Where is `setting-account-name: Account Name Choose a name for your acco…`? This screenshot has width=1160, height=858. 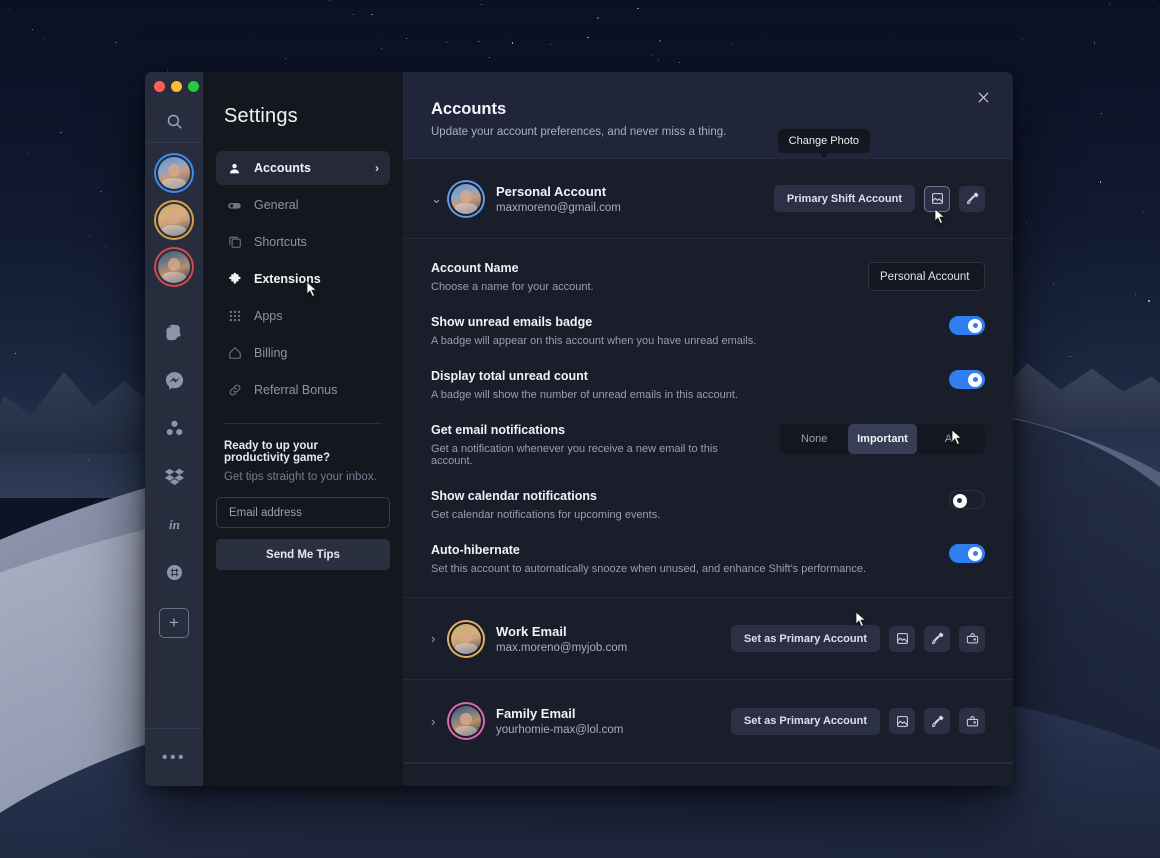 setting-account-name: Account Name Choose a name for your acco… is located at coordinates (708, 288).